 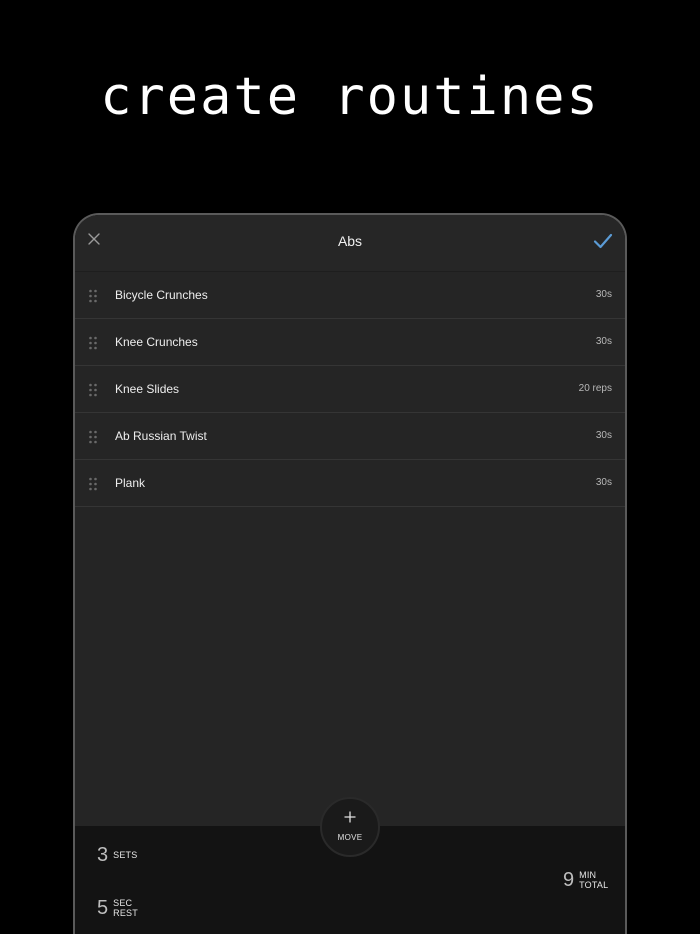 I want to click on routine-title: Abs, so click(x=350, y=241).